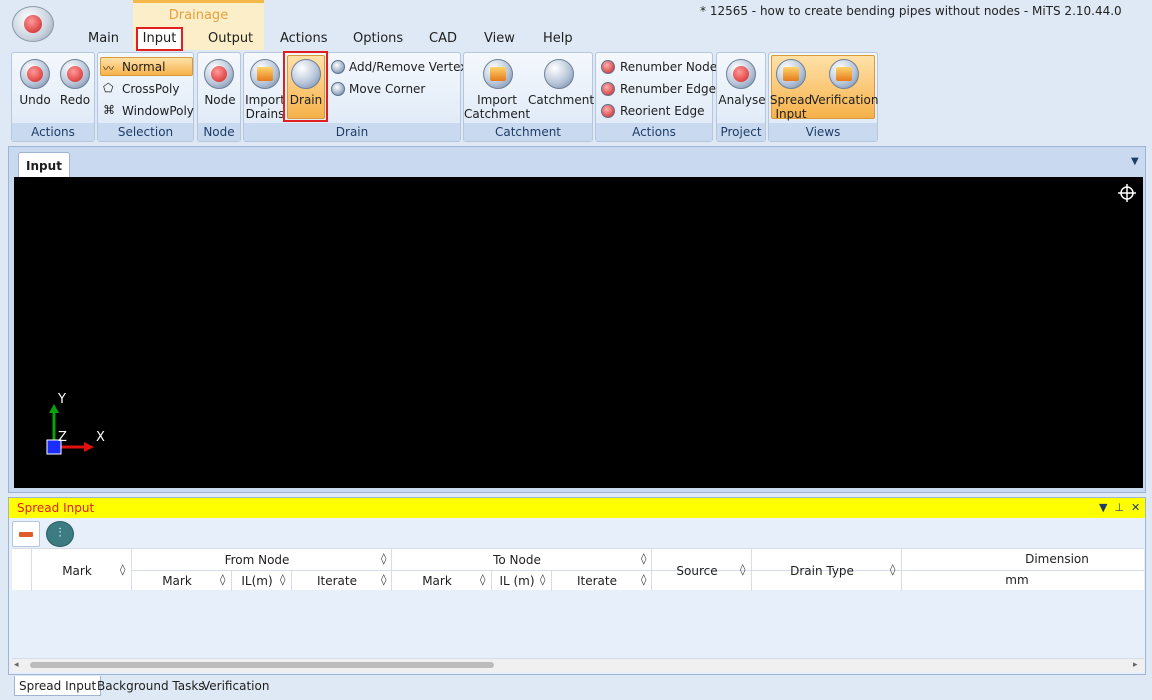 The width and height of the screenshot is (1152, 700). I want to click on pane-close-icon: ✕, so click(1135, 507).